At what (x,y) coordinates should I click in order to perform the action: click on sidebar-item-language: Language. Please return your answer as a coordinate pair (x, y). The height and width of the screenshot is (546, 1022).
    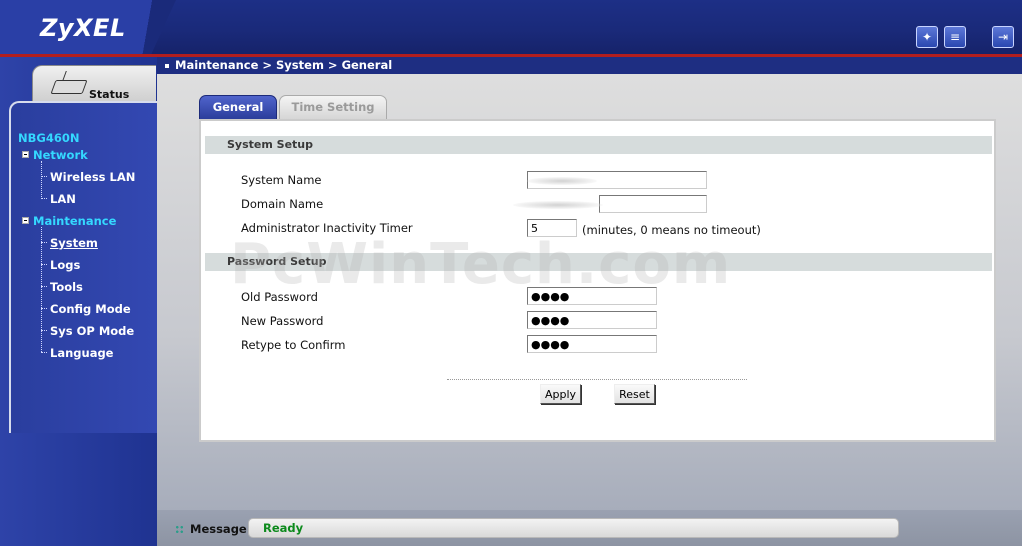
    Looking at the image, I should click on (82, 353).